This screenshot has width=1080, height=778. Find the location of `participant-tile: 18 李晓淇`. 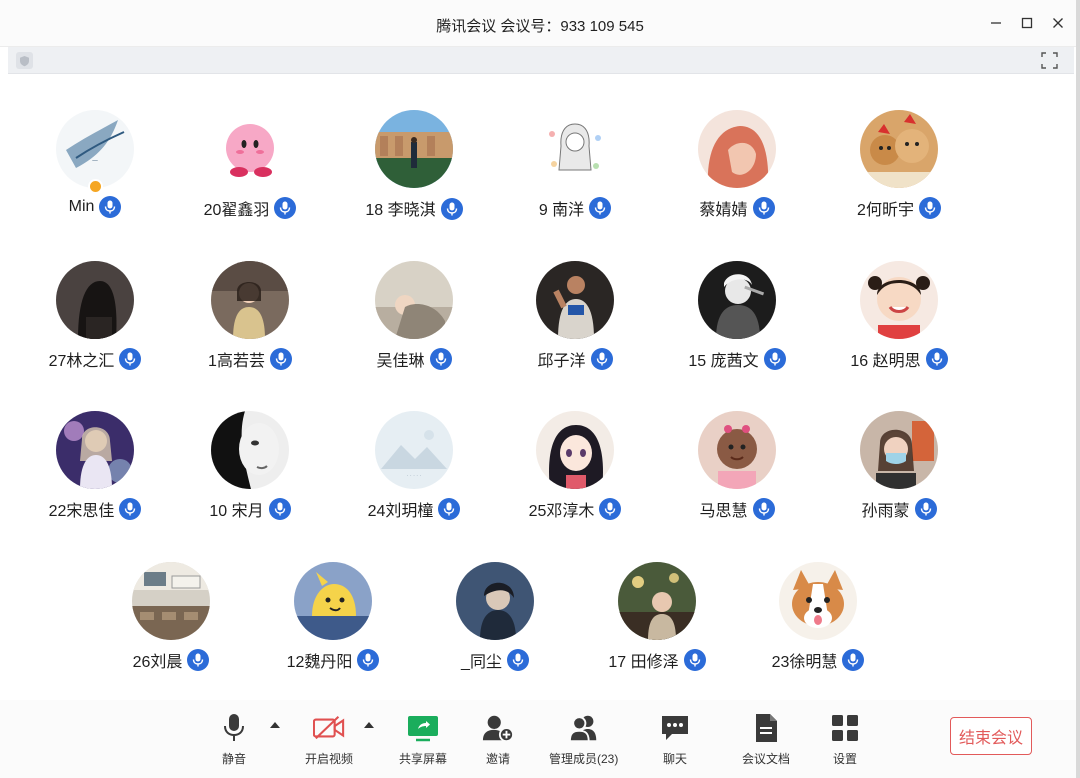

participant-tile: 18 李晓淇 is located at coordinates (414, 170).